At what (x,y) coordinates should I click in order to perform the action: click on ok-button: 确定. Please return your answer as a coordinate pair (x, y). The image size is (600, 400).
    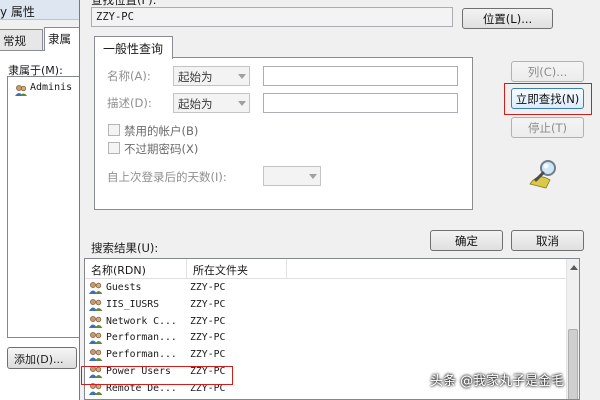
    Looking at the image, I should click on (466, 240).